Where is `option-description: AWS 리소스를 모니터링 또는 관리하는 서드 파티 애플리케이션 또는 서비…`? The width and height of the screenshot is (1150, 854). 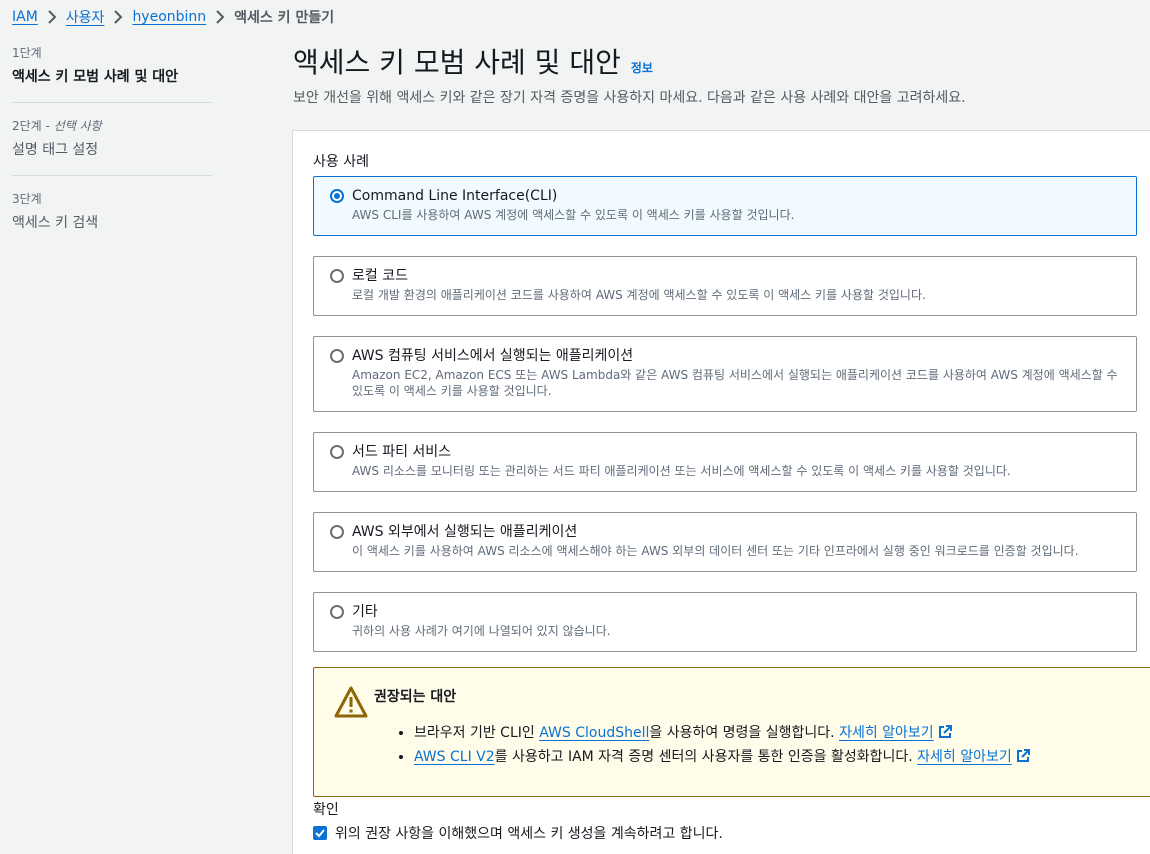 option-description: AWS 리소스를 모니터링 또는 관리하는 서드 파티 애플리케이션 또는 서비… is located at coordinates (681, 471).